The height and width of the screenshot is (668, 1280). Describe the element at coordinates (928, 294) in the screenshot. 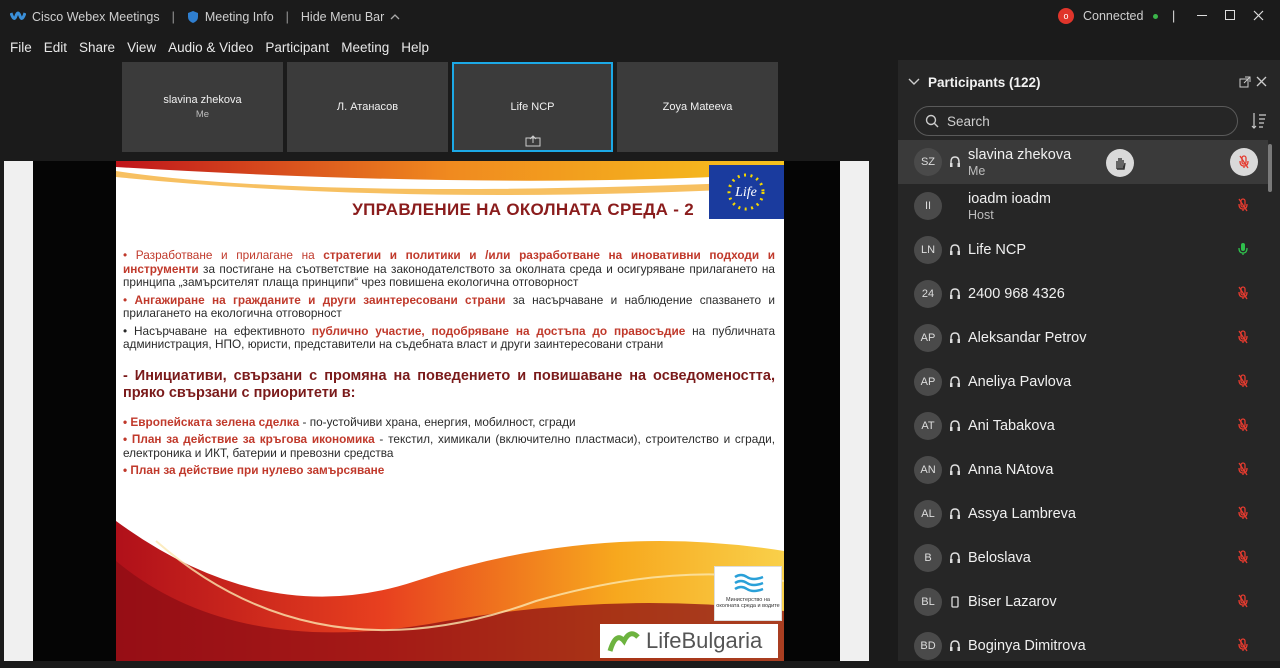

I see `avatar: 24` at that location.